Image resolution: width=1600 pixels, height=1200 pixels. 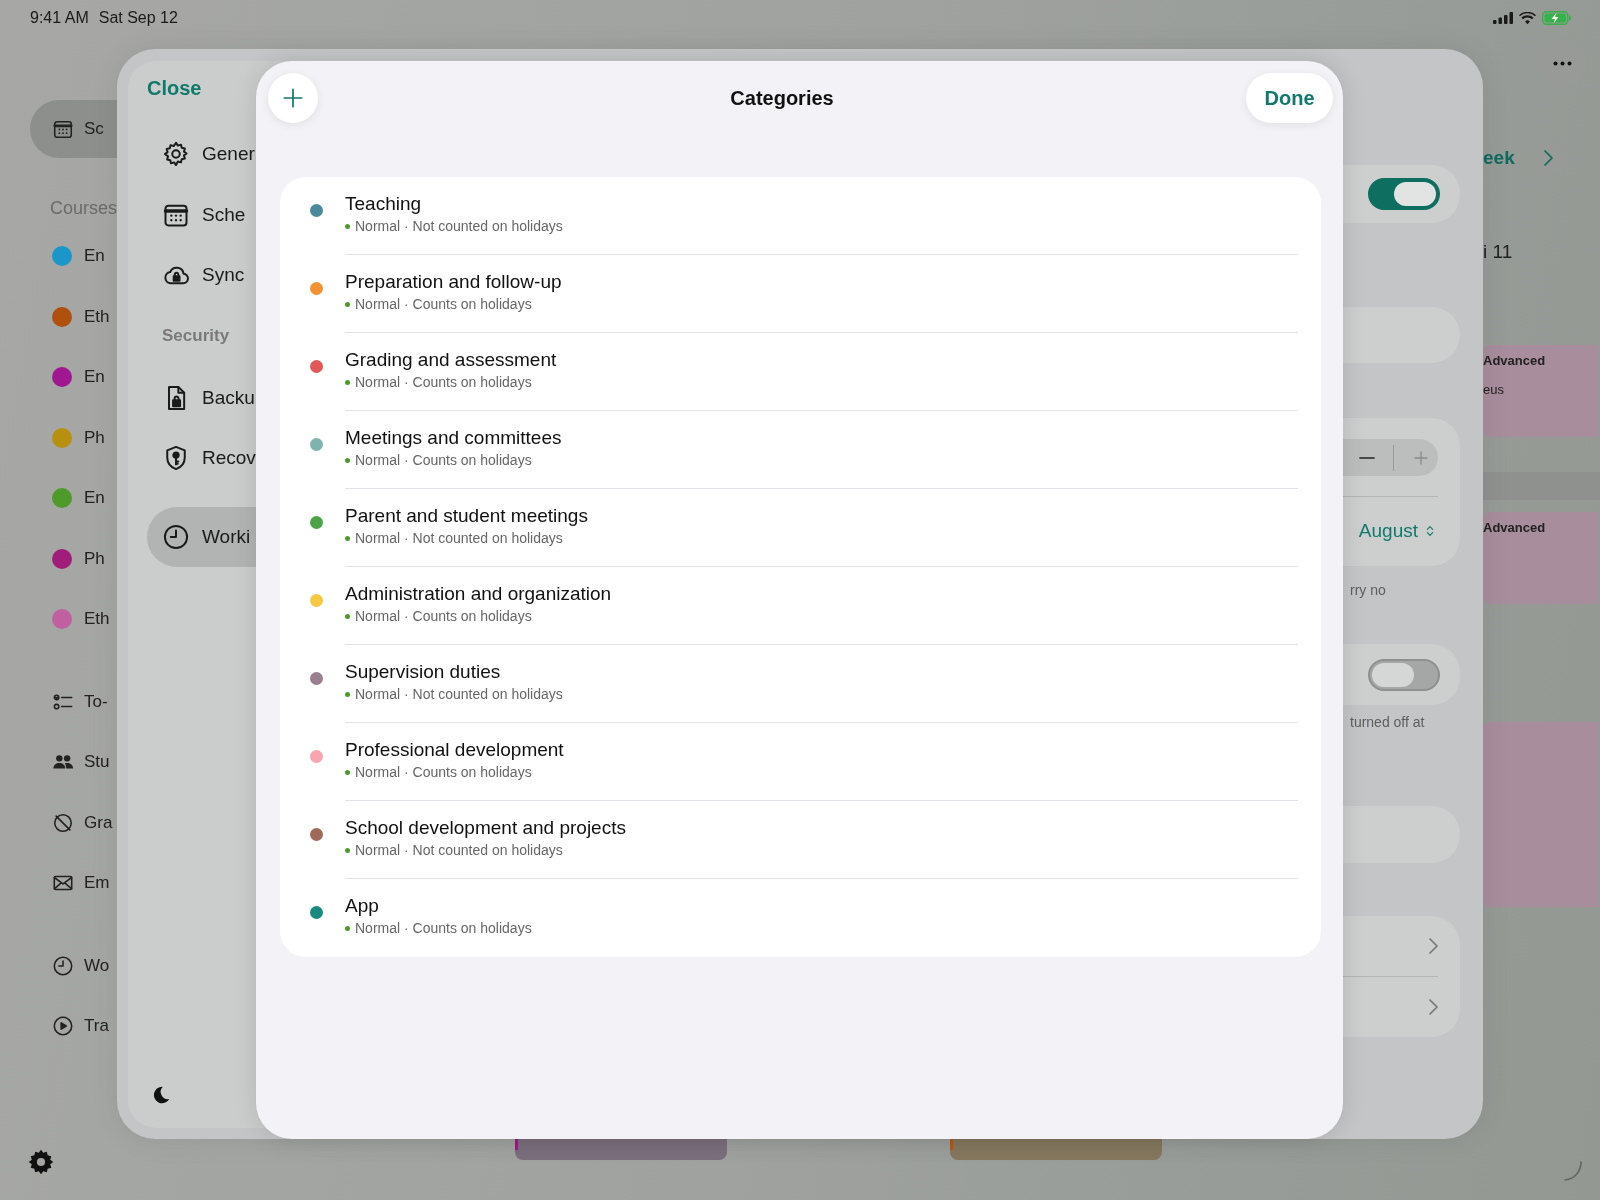 I want to click on footnote-text: turned off at, so click(x=1387, y=722).